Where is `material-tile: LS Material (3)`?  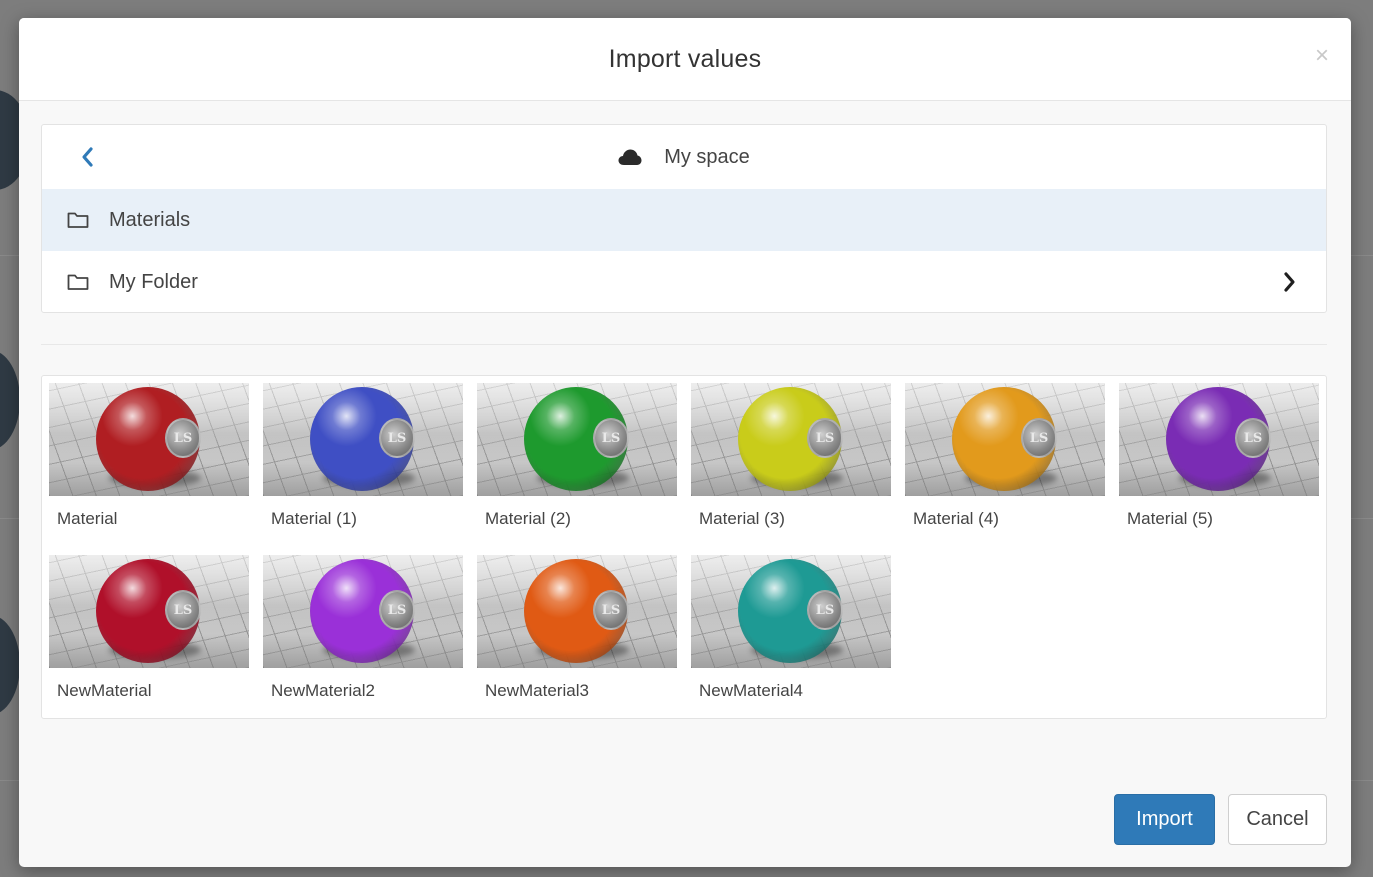
material-tile: LS Material (3) is located at coordinates (791, 463).